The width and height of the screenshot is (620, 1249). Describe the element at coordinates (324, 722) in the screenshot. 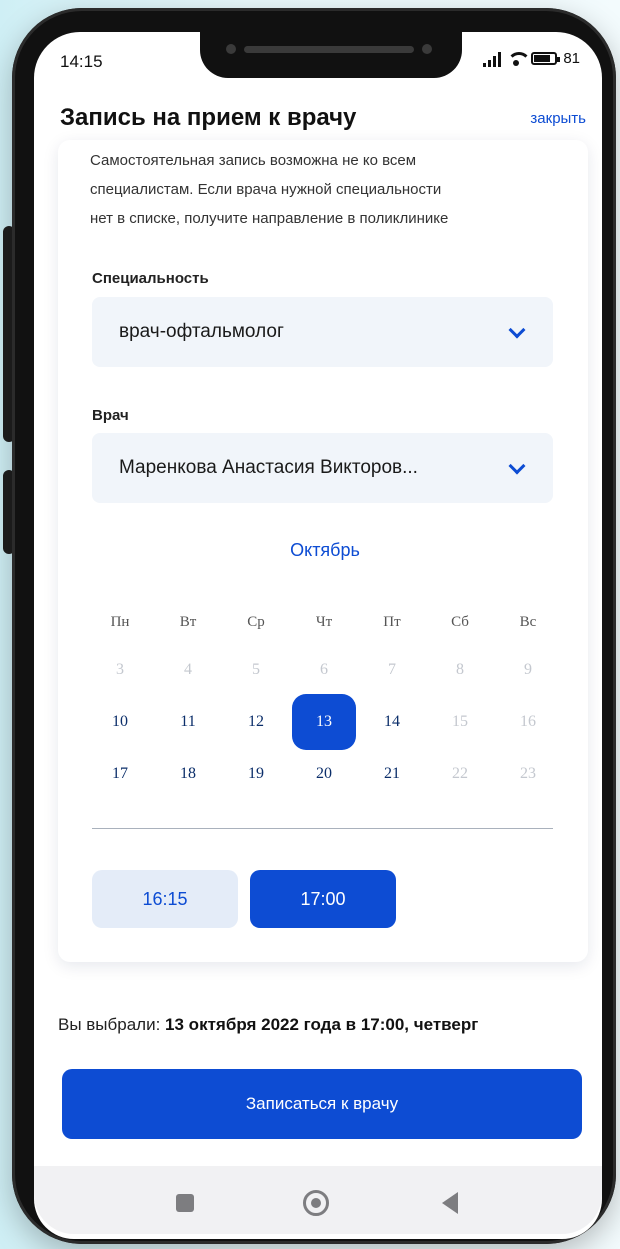

I see `calendar-day-selected: 13` at that location.